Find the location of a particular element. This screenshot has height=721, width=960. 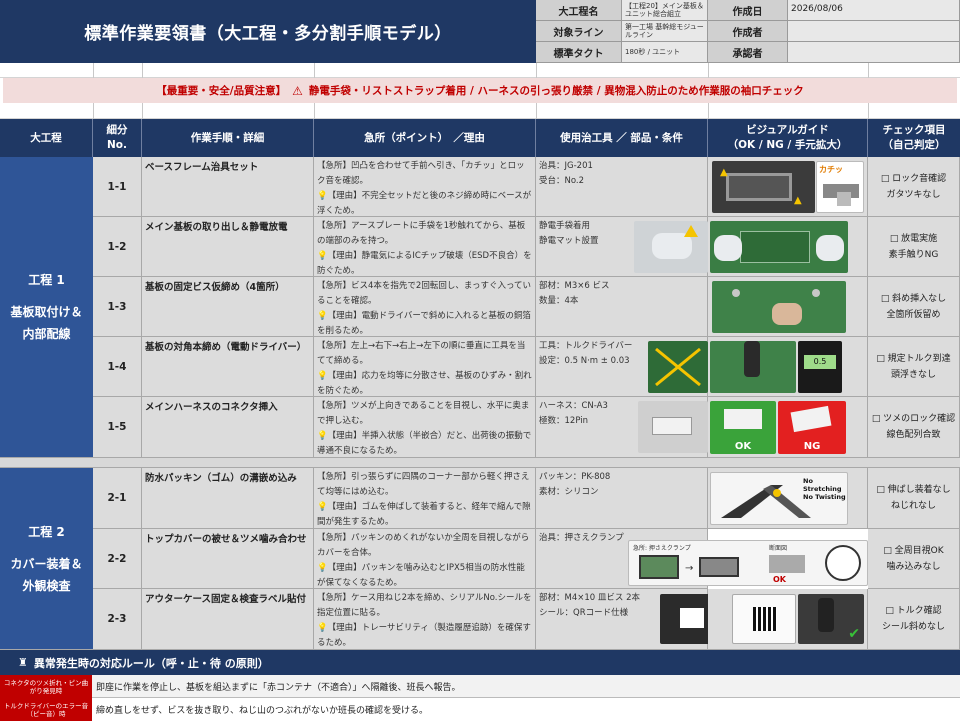

gasket-caption-1: No Stretching is located at coordinates (822, 485).